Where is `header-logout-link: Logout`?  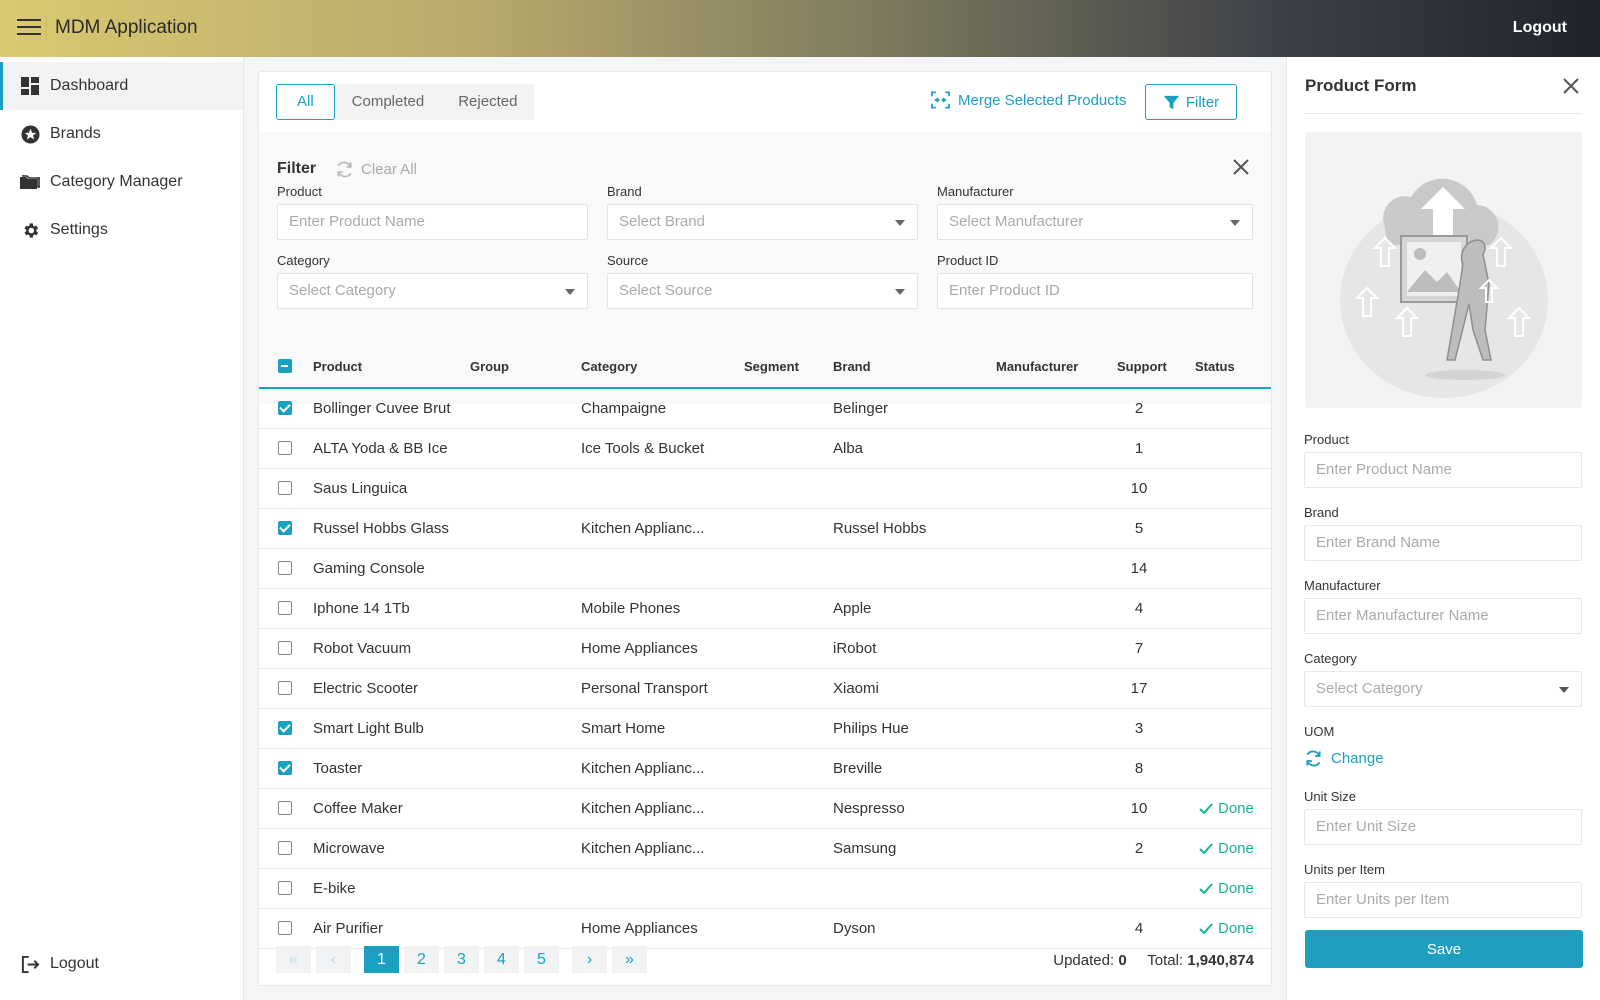 header-logout-link: Logout is located at coordinates (1540, 28).